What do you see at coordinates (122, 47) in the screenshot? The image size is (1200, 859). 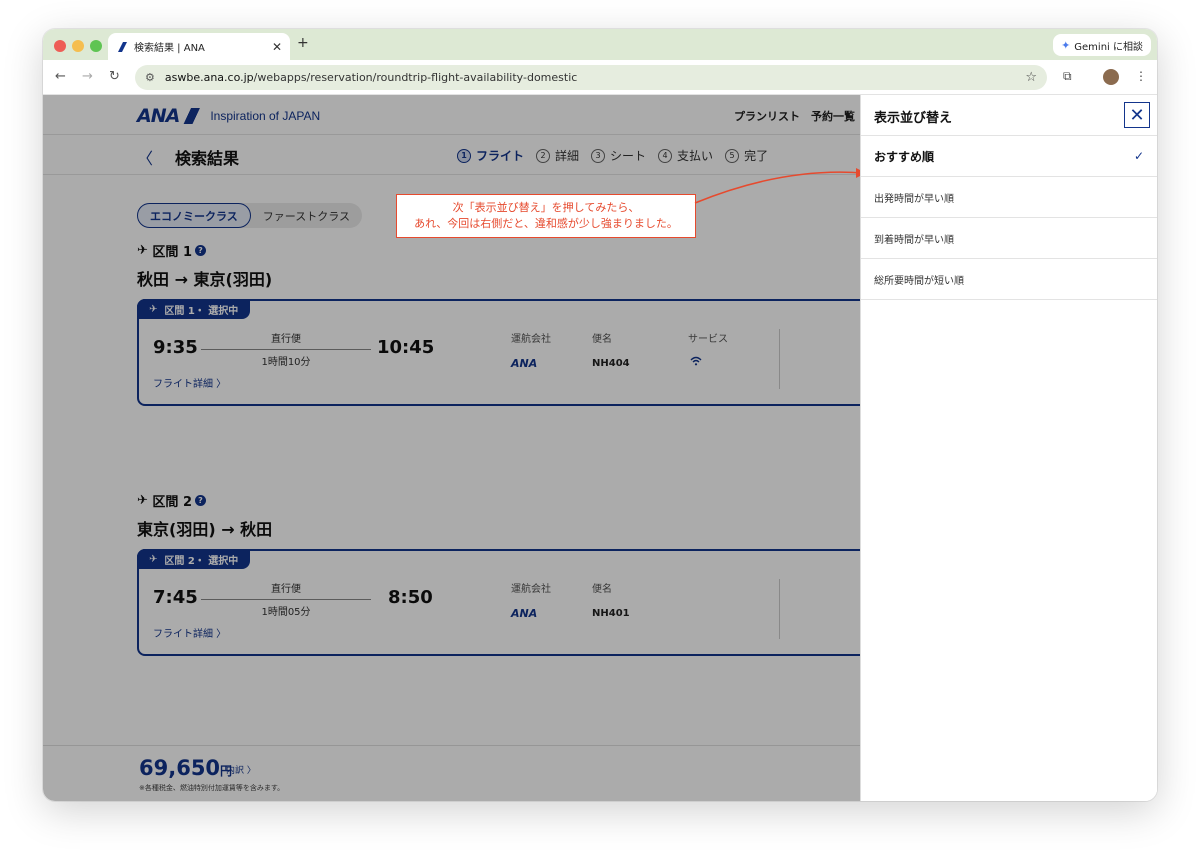 I see `ana-favicon-icon` at bounding box center [122, 47].